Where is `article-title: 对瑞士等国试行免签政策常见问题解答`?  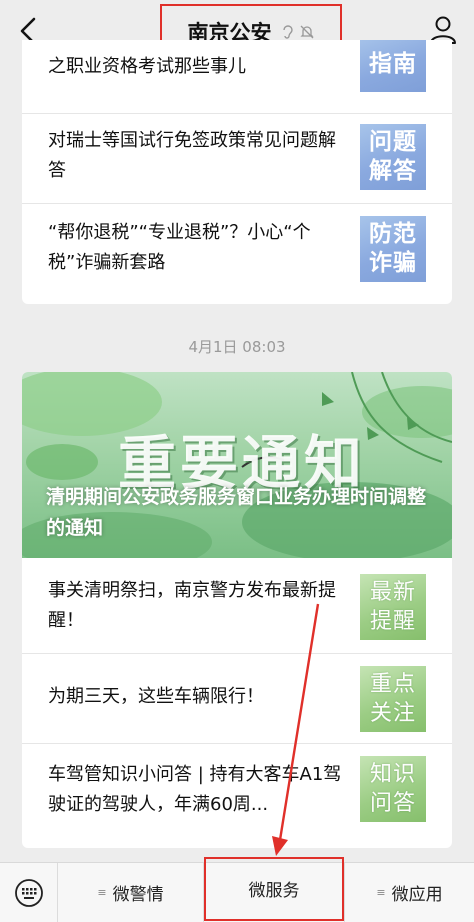 article-title: 对瑞士等国试行免签政策常见问题解答 is located at coordinates (192, 155).